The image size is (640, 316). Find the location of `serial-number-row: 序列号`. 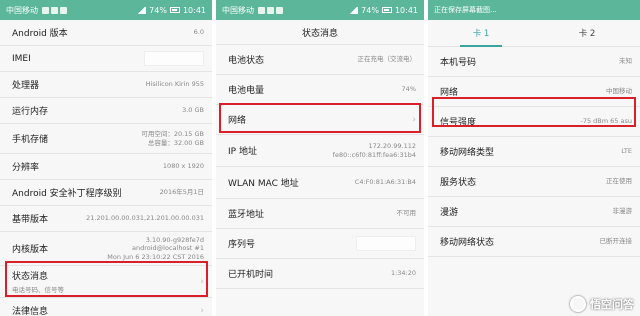

serial-number-row: 序列号 is located at coordinates (320, 244).